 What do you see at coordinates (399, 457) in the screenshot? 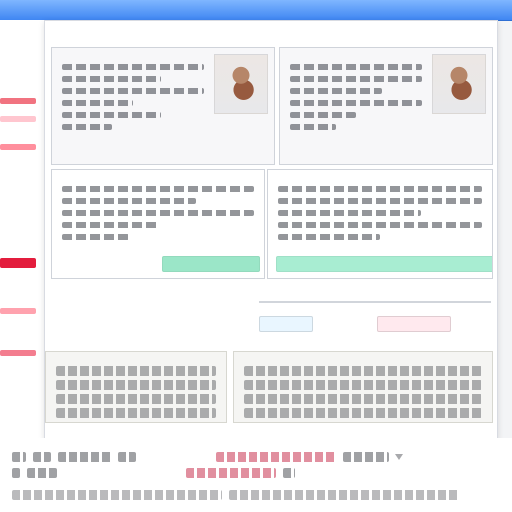
I see `chevron-down-icon` at bounding box center [399, 457].